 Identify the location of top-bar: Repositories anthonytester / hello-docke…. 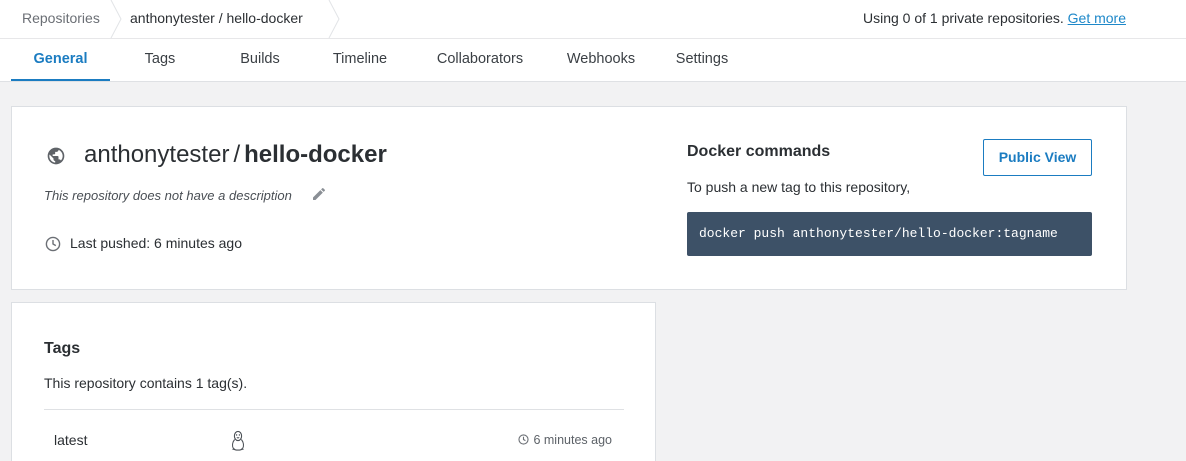
(593, 19).